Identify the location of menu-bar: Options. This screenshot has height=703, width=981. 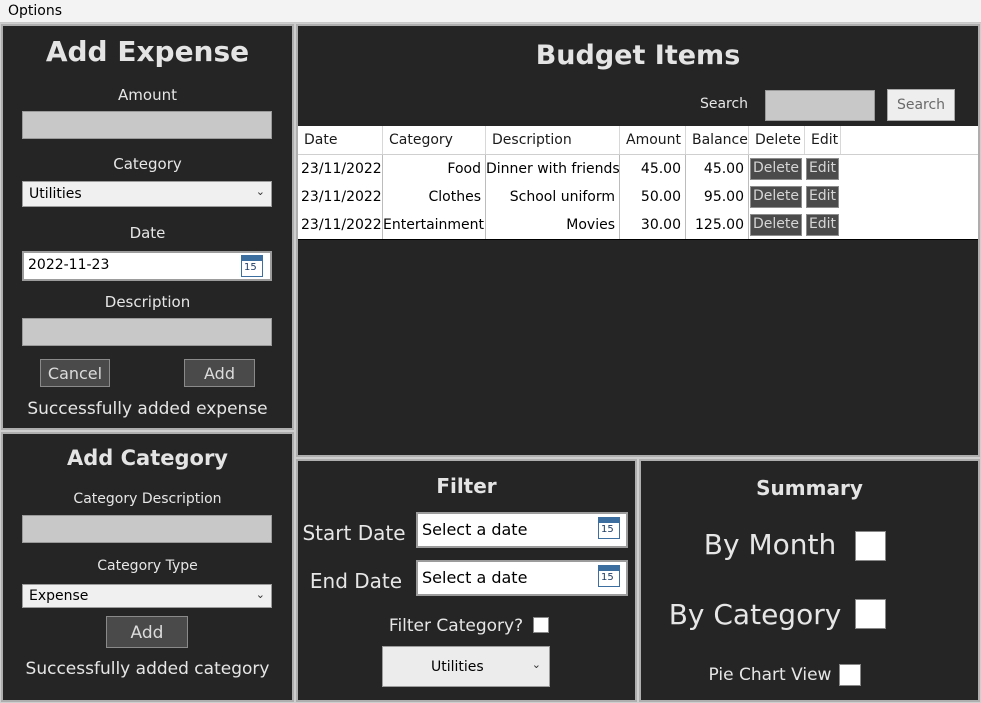
(490, 11).